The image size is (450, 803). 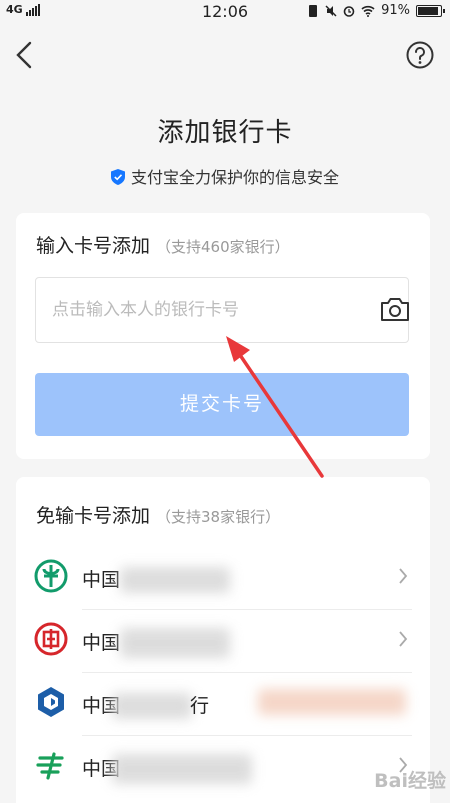 What do you see at coordinates (200, 706) in the screenshot?
I see `bank-name-suffix: 行` at bounding box center [200, 706].